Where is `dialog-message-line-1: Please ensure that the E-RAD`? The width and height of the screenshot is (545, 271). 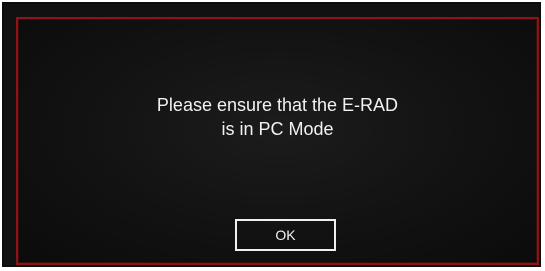
dialog-message-line-1: Please ensure that the E-RAD is located at coordinates (277, 105).